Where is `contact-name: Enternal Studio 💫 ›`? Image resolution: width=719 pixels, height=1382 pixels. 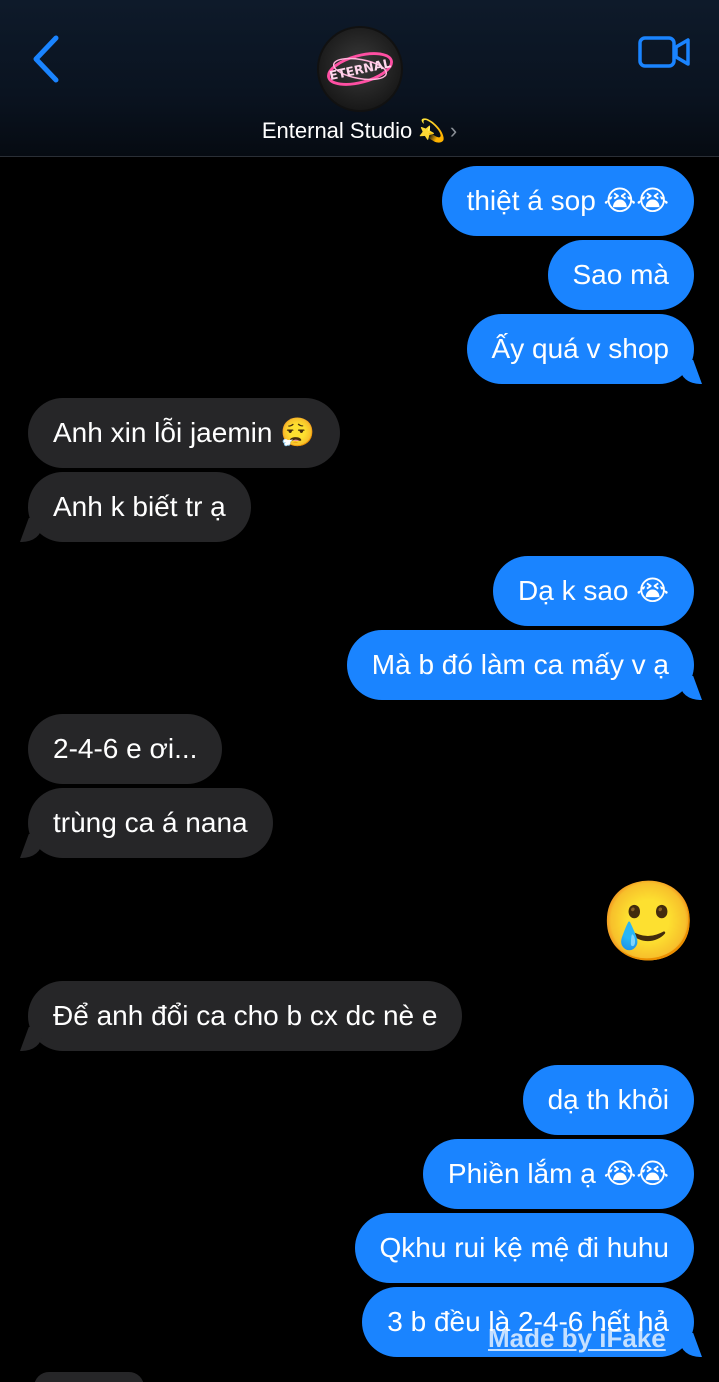
contact-name: Enternal Studio 💫 › is located at coordinates (359, 131).